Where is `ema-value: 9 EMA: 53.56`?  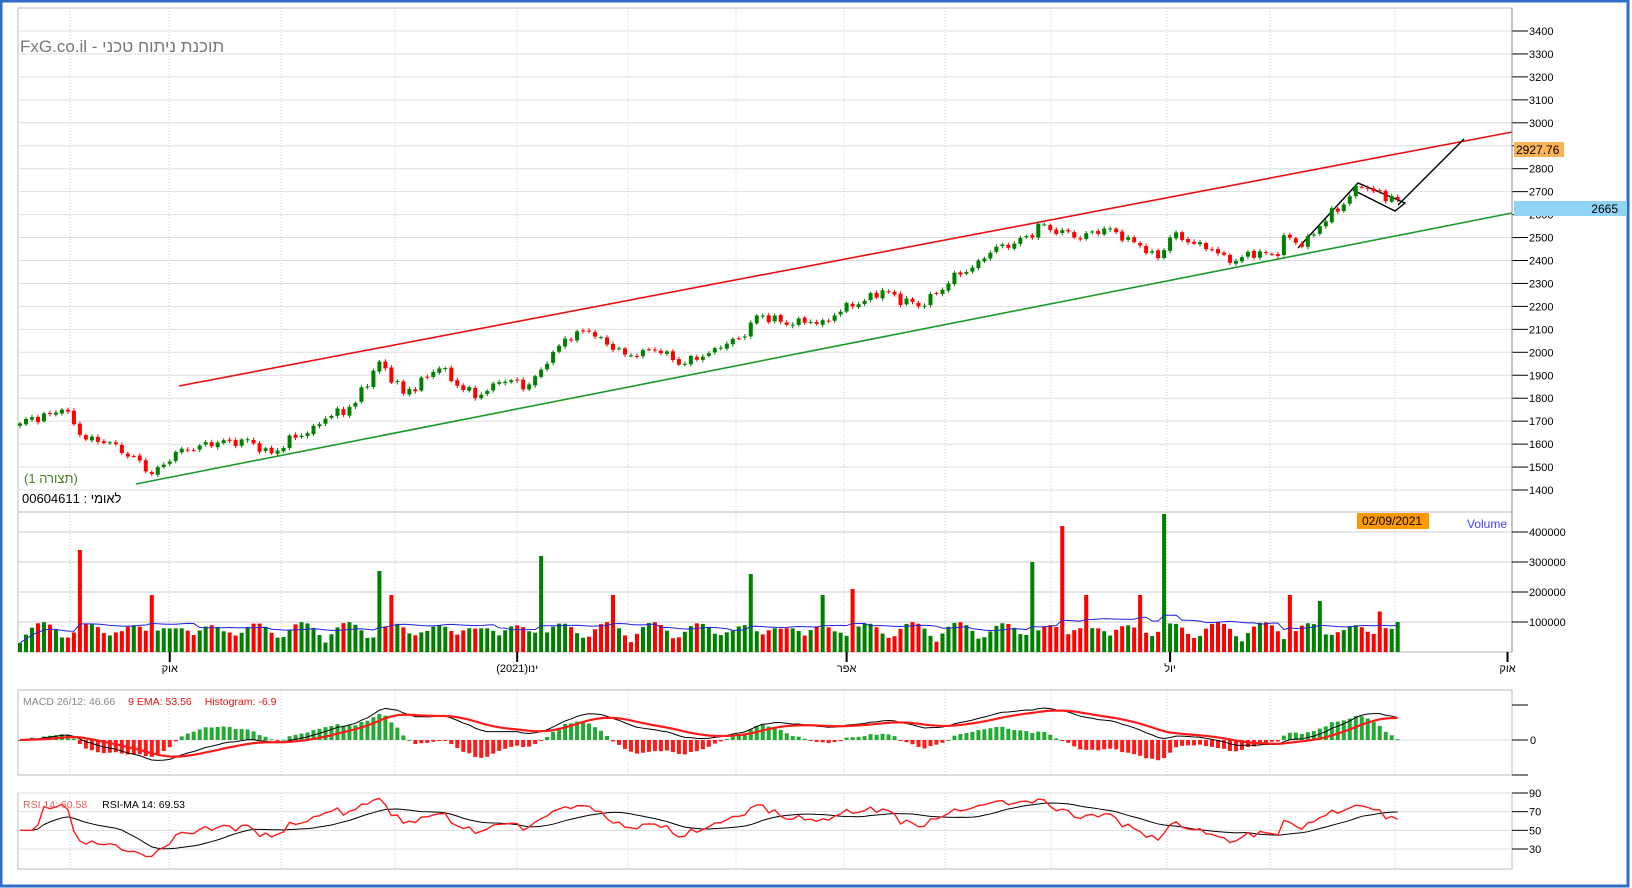 ema-value: 9 EMA: 53.56 is located at coordinates (160, 702).